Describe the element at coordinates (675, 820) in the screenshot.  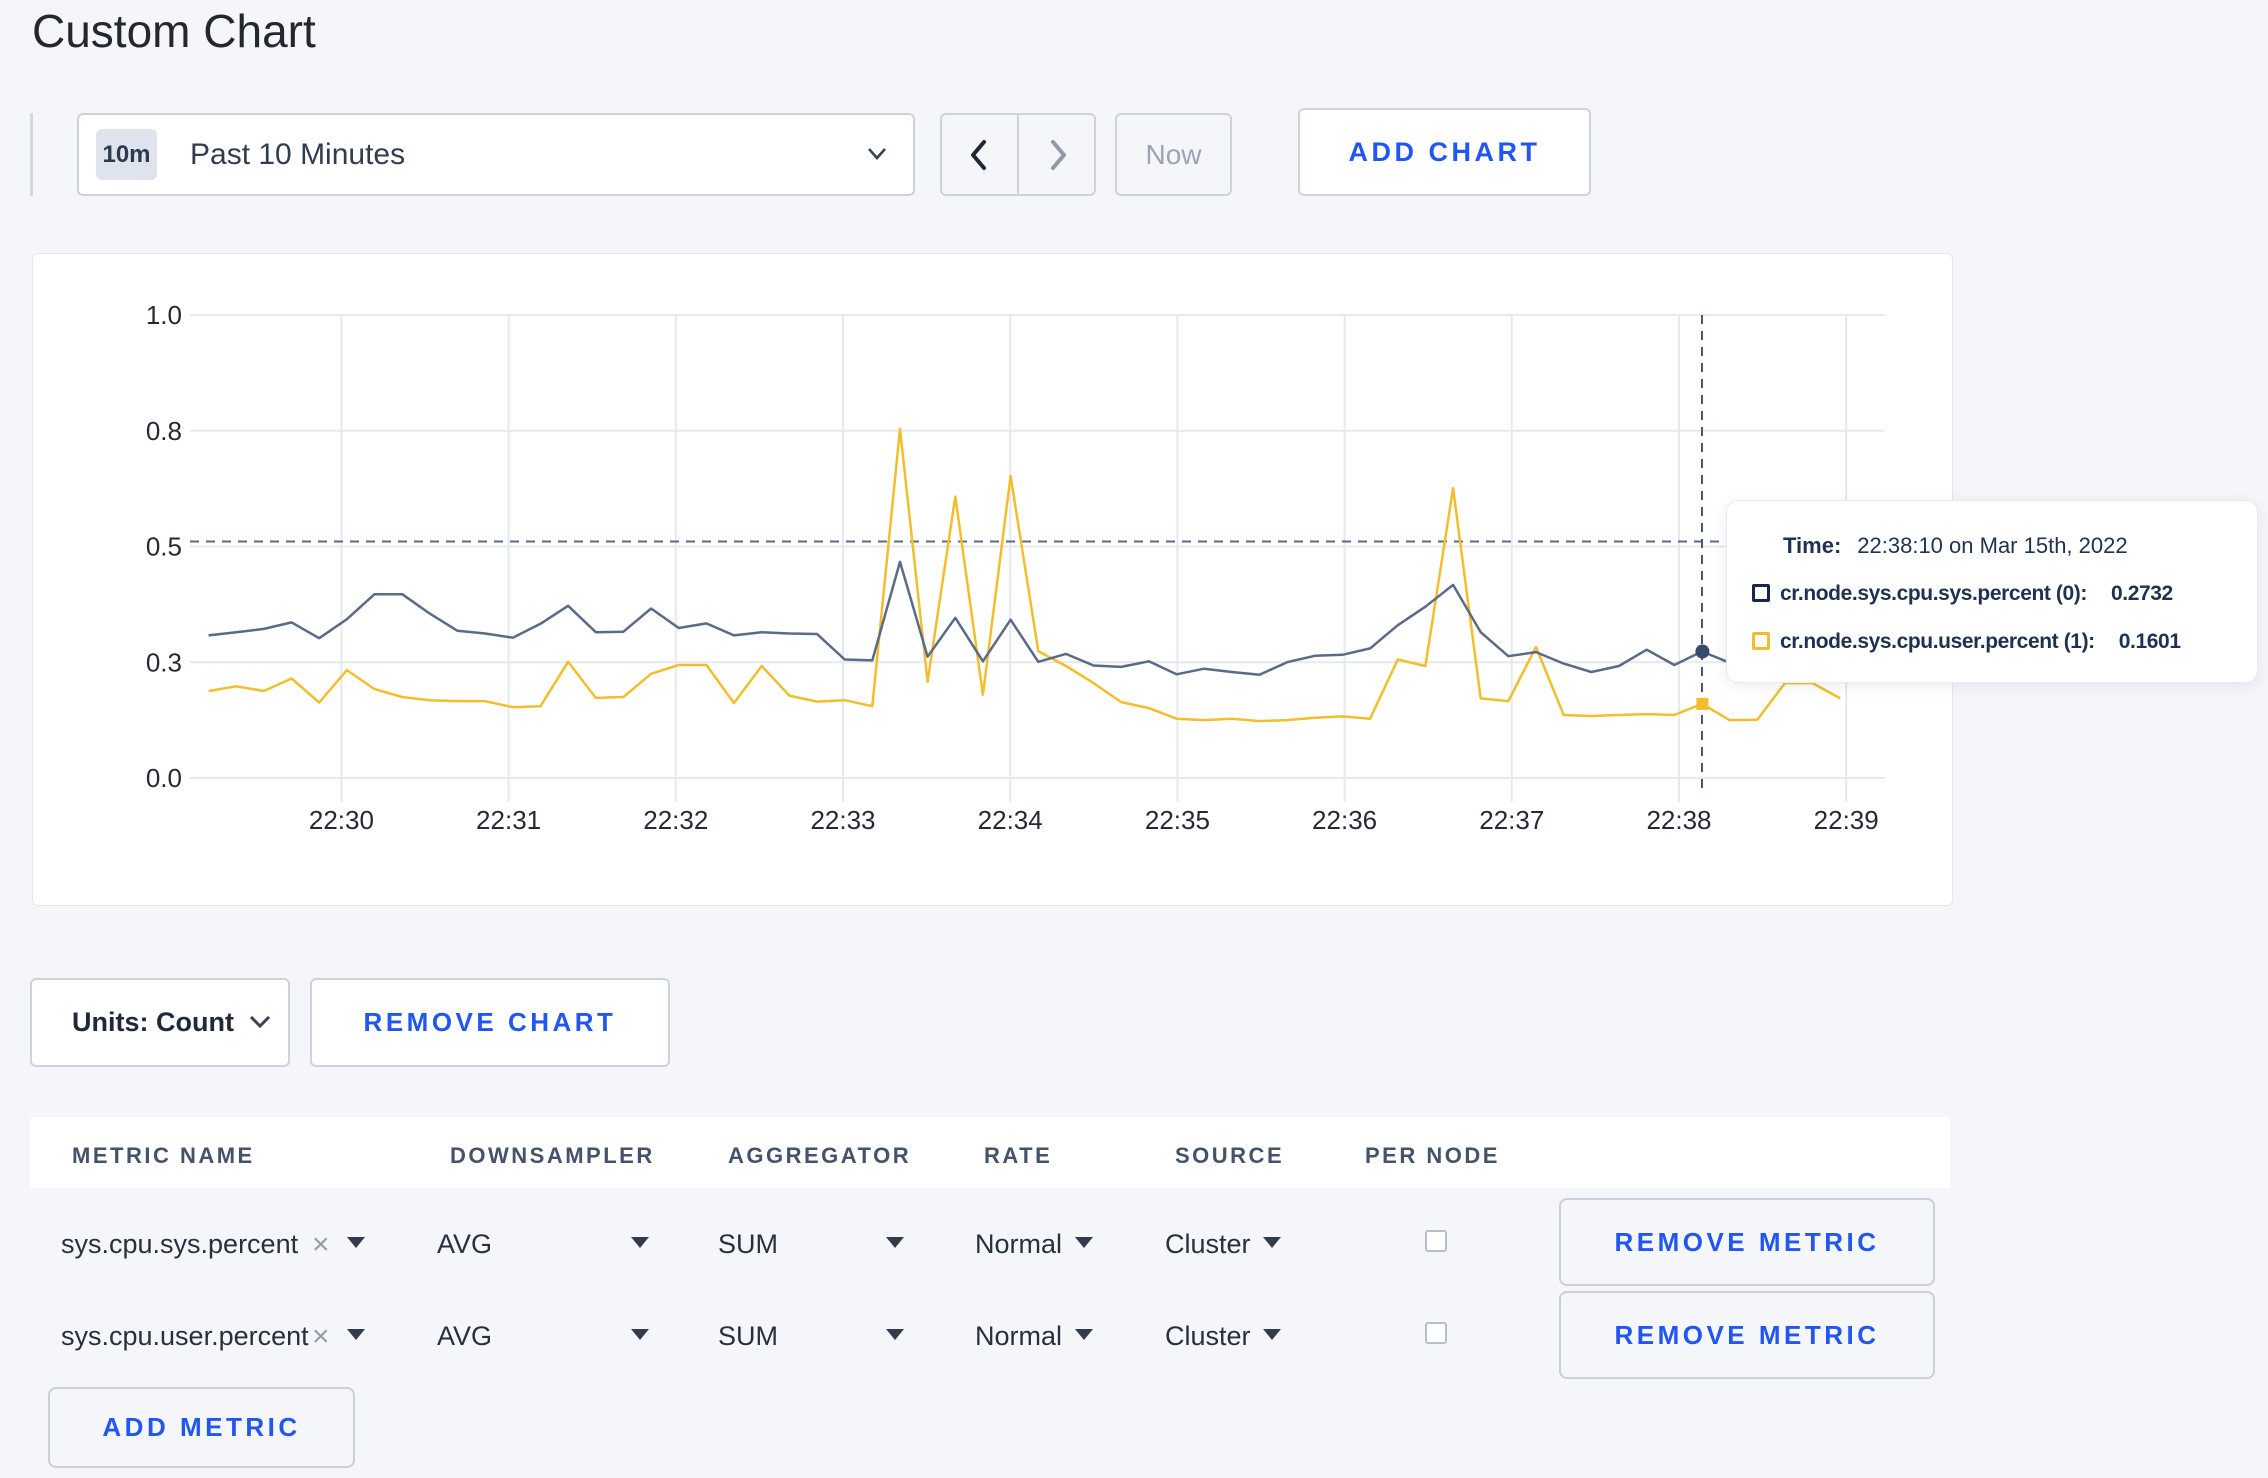
I see `svg-text: 22:32` at that location.